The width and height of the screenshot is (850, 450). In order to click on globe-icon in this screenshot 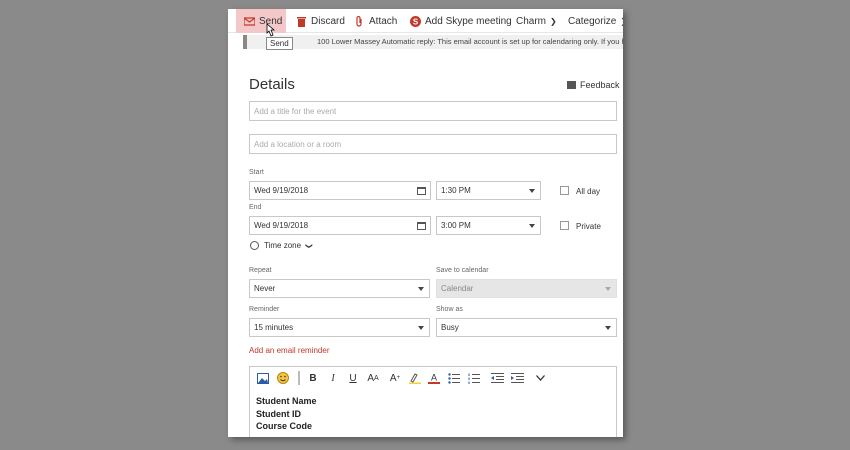, I will do `click(254, 245)`.